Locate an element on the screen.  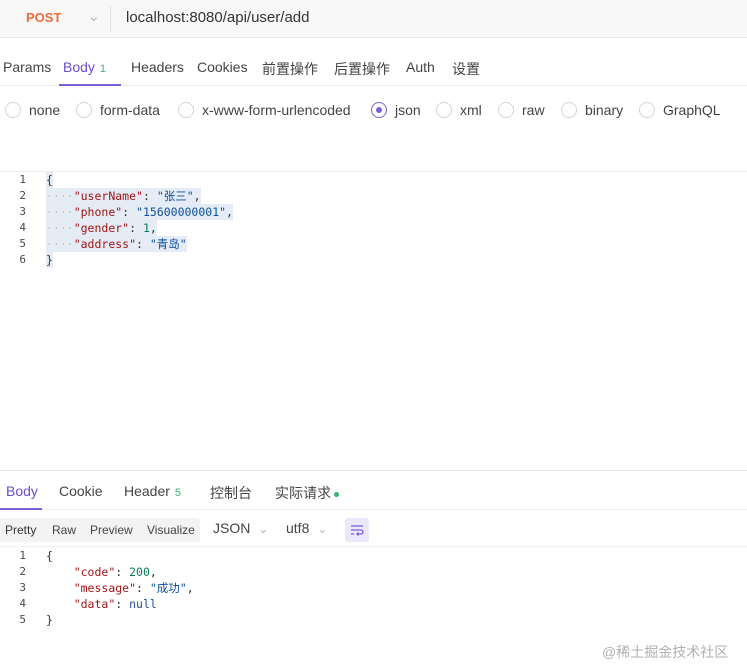
tab-headers: Headers is located at coordinates (157, 67).